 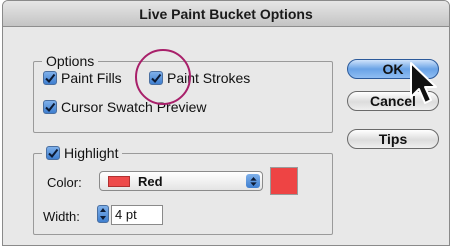 What do you see at coordinates (61, 216) in the screenshot?
I see `width-label: Width:` at bounding box center [61, 216].